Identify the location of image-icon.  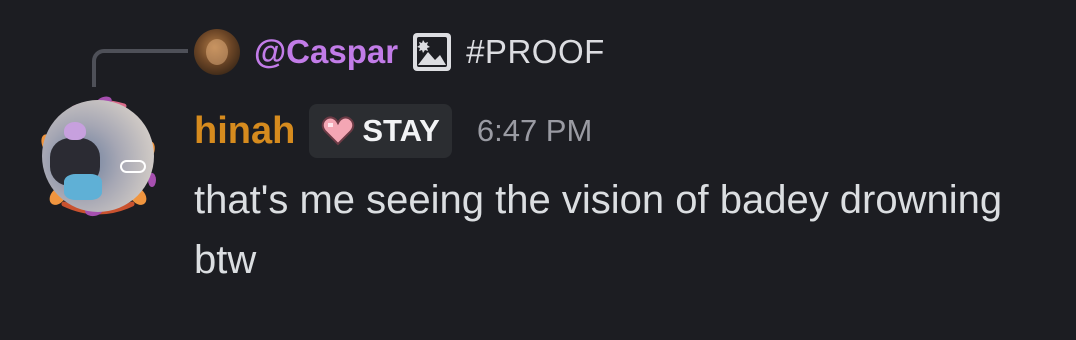
(432, 52).